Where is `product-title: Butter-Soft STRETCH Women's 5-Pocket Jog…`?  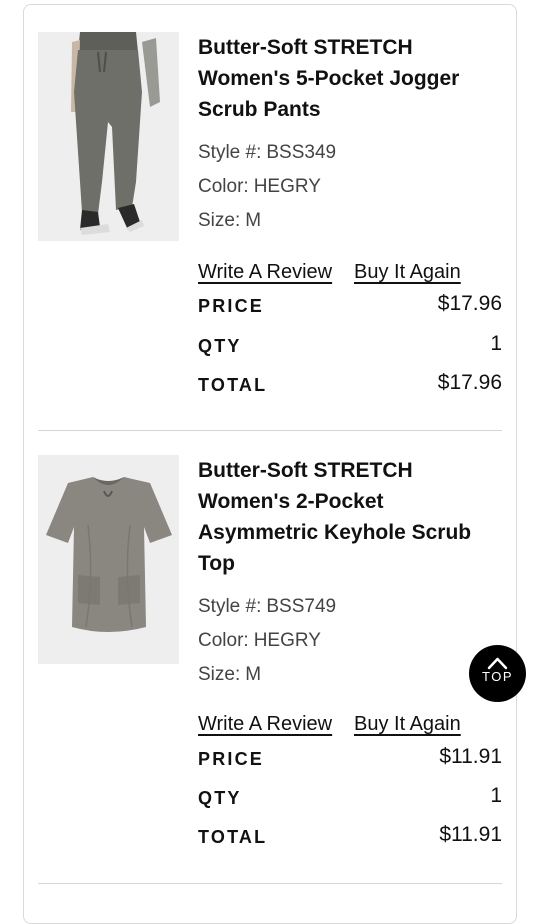
product-title: Butter-Soft STRETCH Women's 5-Pocket Jog… is located at coordinates (350, 78).